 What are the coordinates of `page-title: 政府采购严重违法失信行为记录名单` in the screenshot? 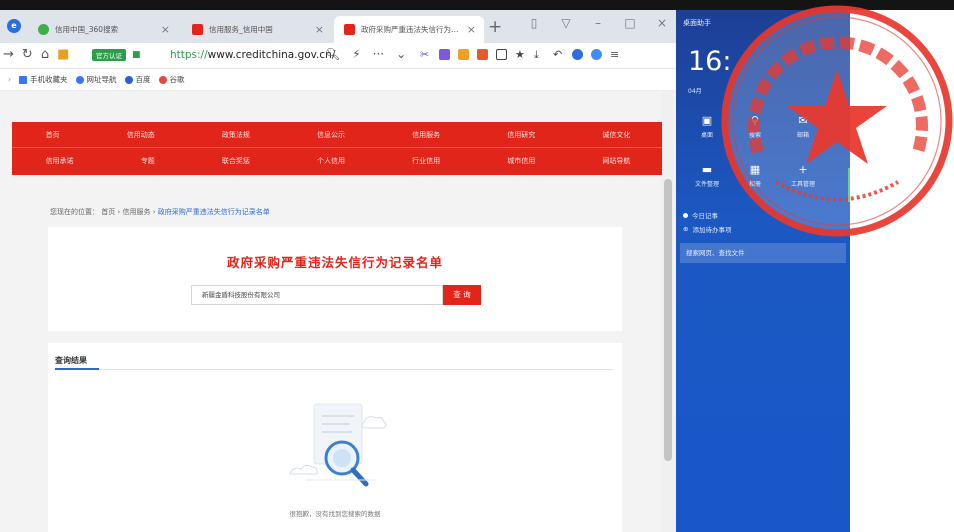 It's located at (334, 262).